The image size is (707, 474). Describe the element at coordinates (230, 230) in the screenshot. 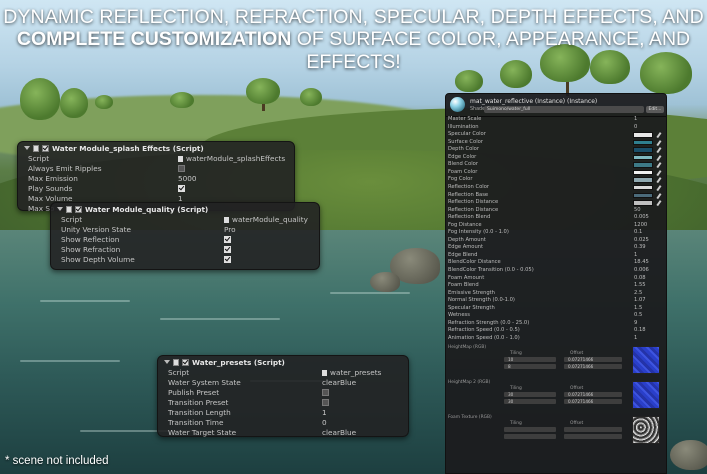

I see `unity-version-dropdown: Pro` at that location.